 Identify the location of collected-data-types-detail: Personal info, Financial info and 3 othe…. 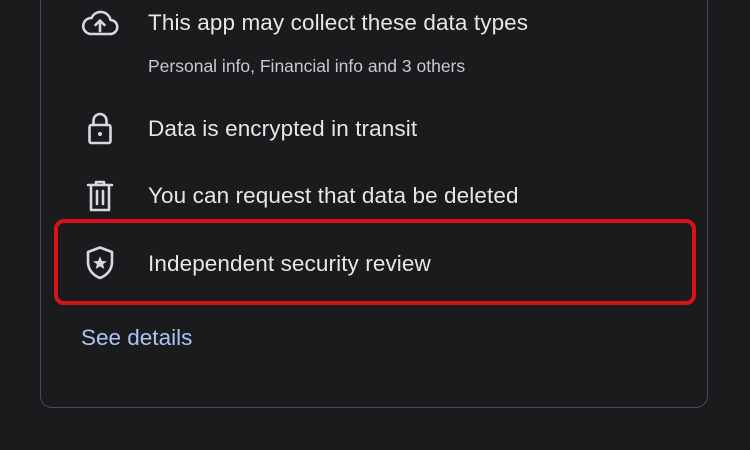
(307, 66).